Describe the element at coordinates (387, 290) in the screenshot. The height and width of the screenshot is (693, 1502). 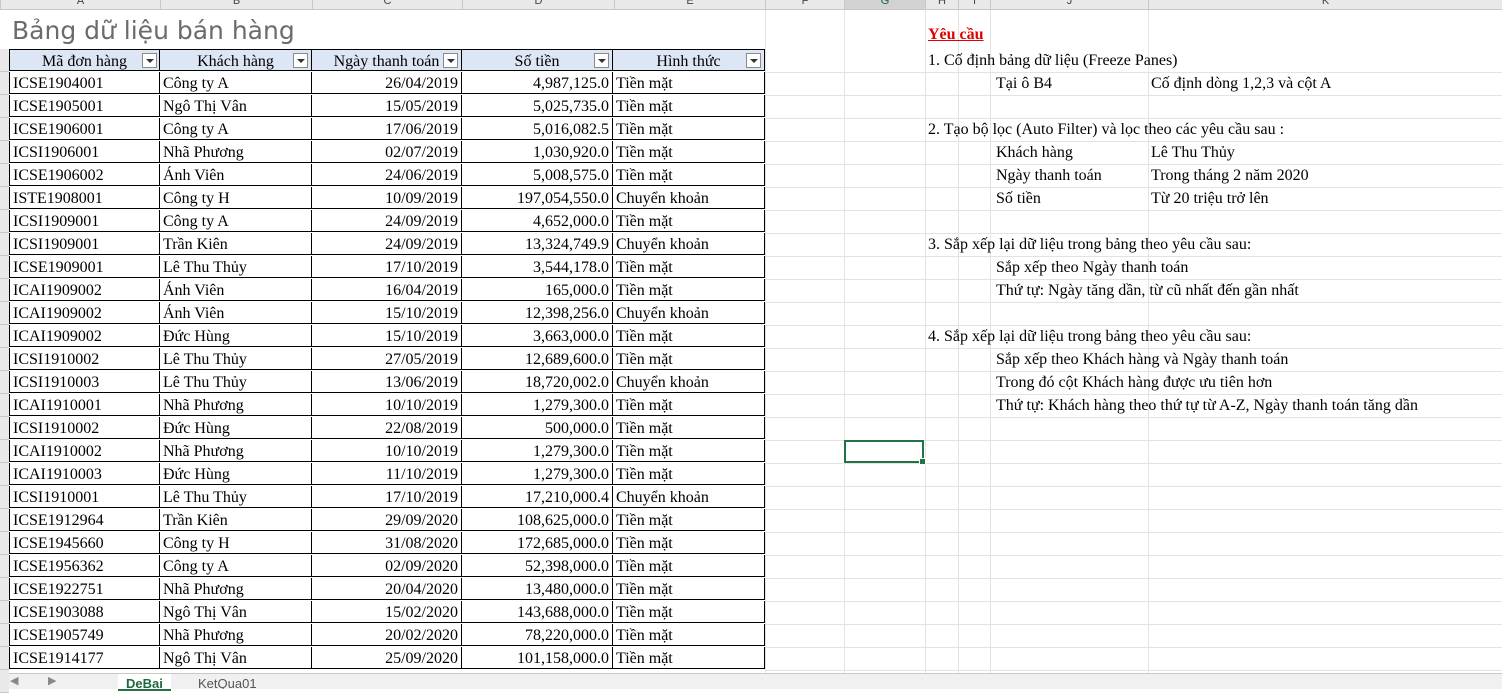
I see `table-cell: 16/04/2019` at that location.